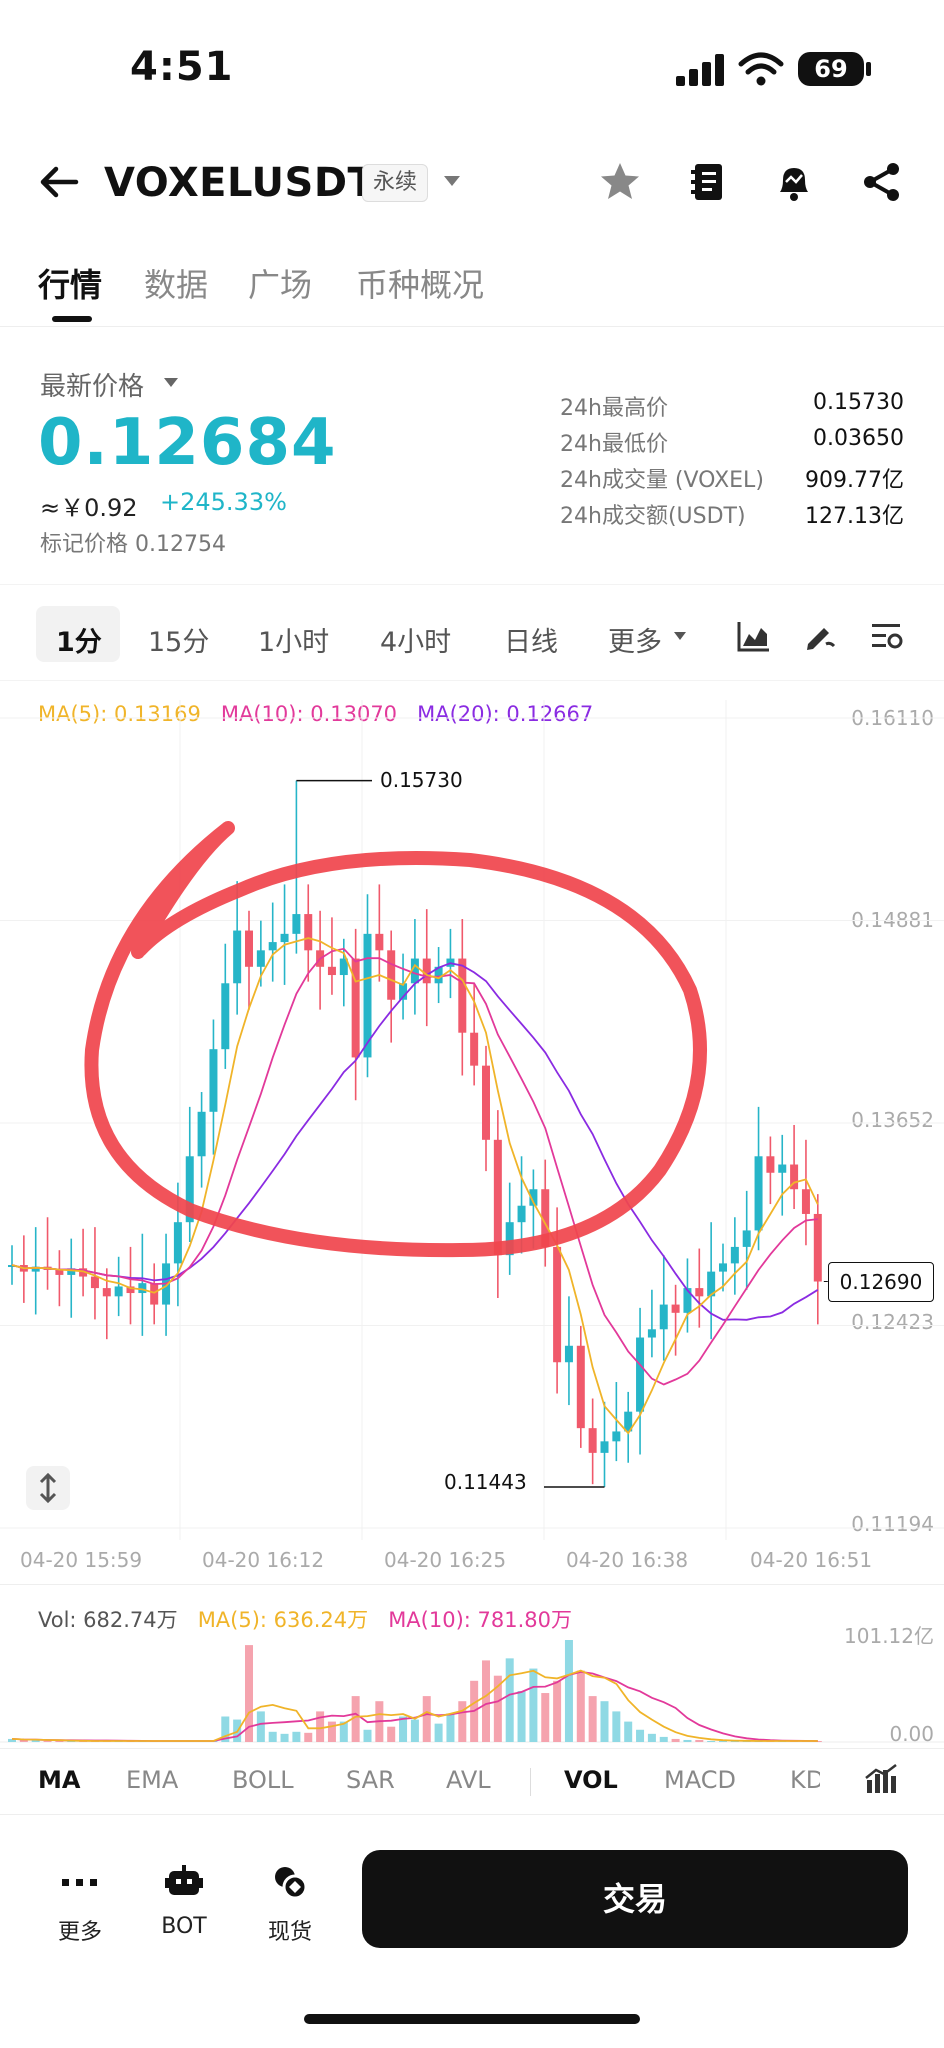  I want to click on bot-button: BOT, so click(184, 1900).